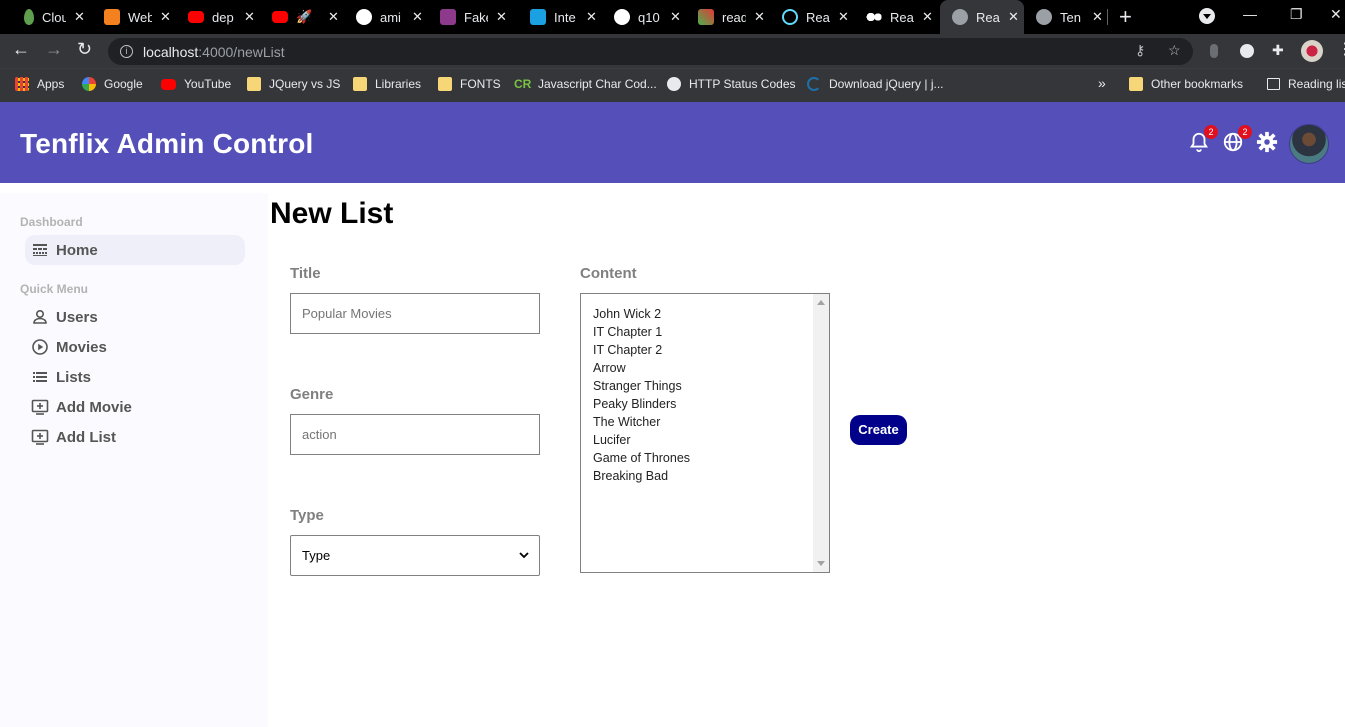 Image resolution: width=1345 pixels, height=727 pixels. Describe the element at coordinates (386, 17) in the screenshot. I see `browser-tab: ami ✕` at that location.